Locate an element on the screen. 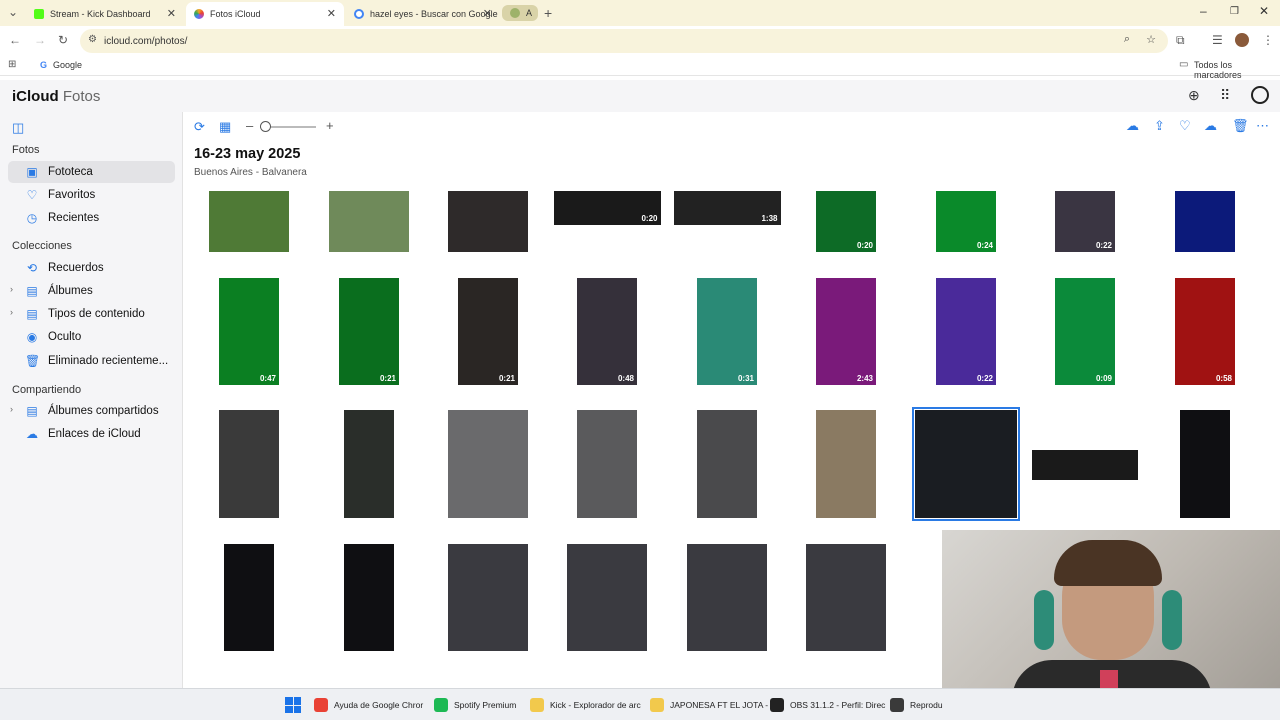 The height and width of the screenshot is (720, 1280). add-icon: ⊕ is located at coordinates (1194, 95).